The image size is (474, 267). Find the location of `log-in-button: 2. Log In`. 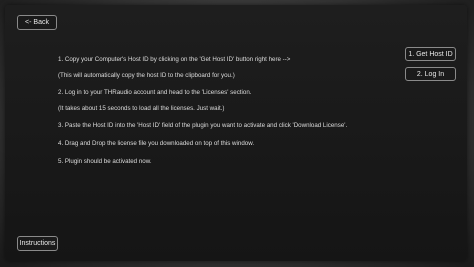

log-in-button: 2. Log In is located at coordinates (430, 74).